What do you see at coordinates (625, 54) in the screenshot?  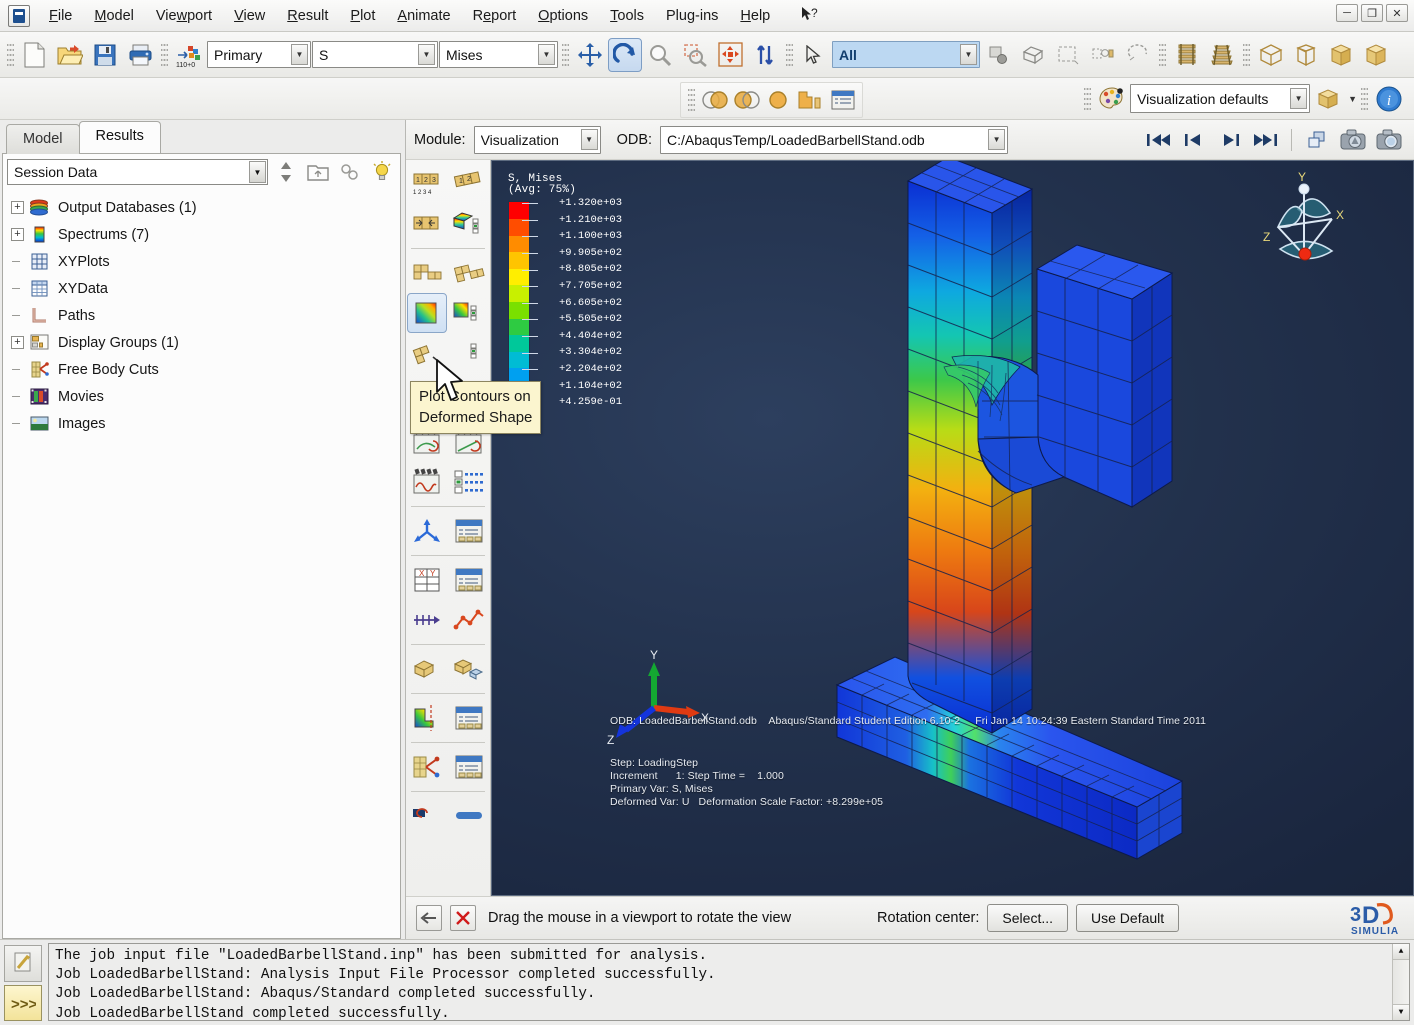 I see `rotate-icon` at bounding box center [625, 54].